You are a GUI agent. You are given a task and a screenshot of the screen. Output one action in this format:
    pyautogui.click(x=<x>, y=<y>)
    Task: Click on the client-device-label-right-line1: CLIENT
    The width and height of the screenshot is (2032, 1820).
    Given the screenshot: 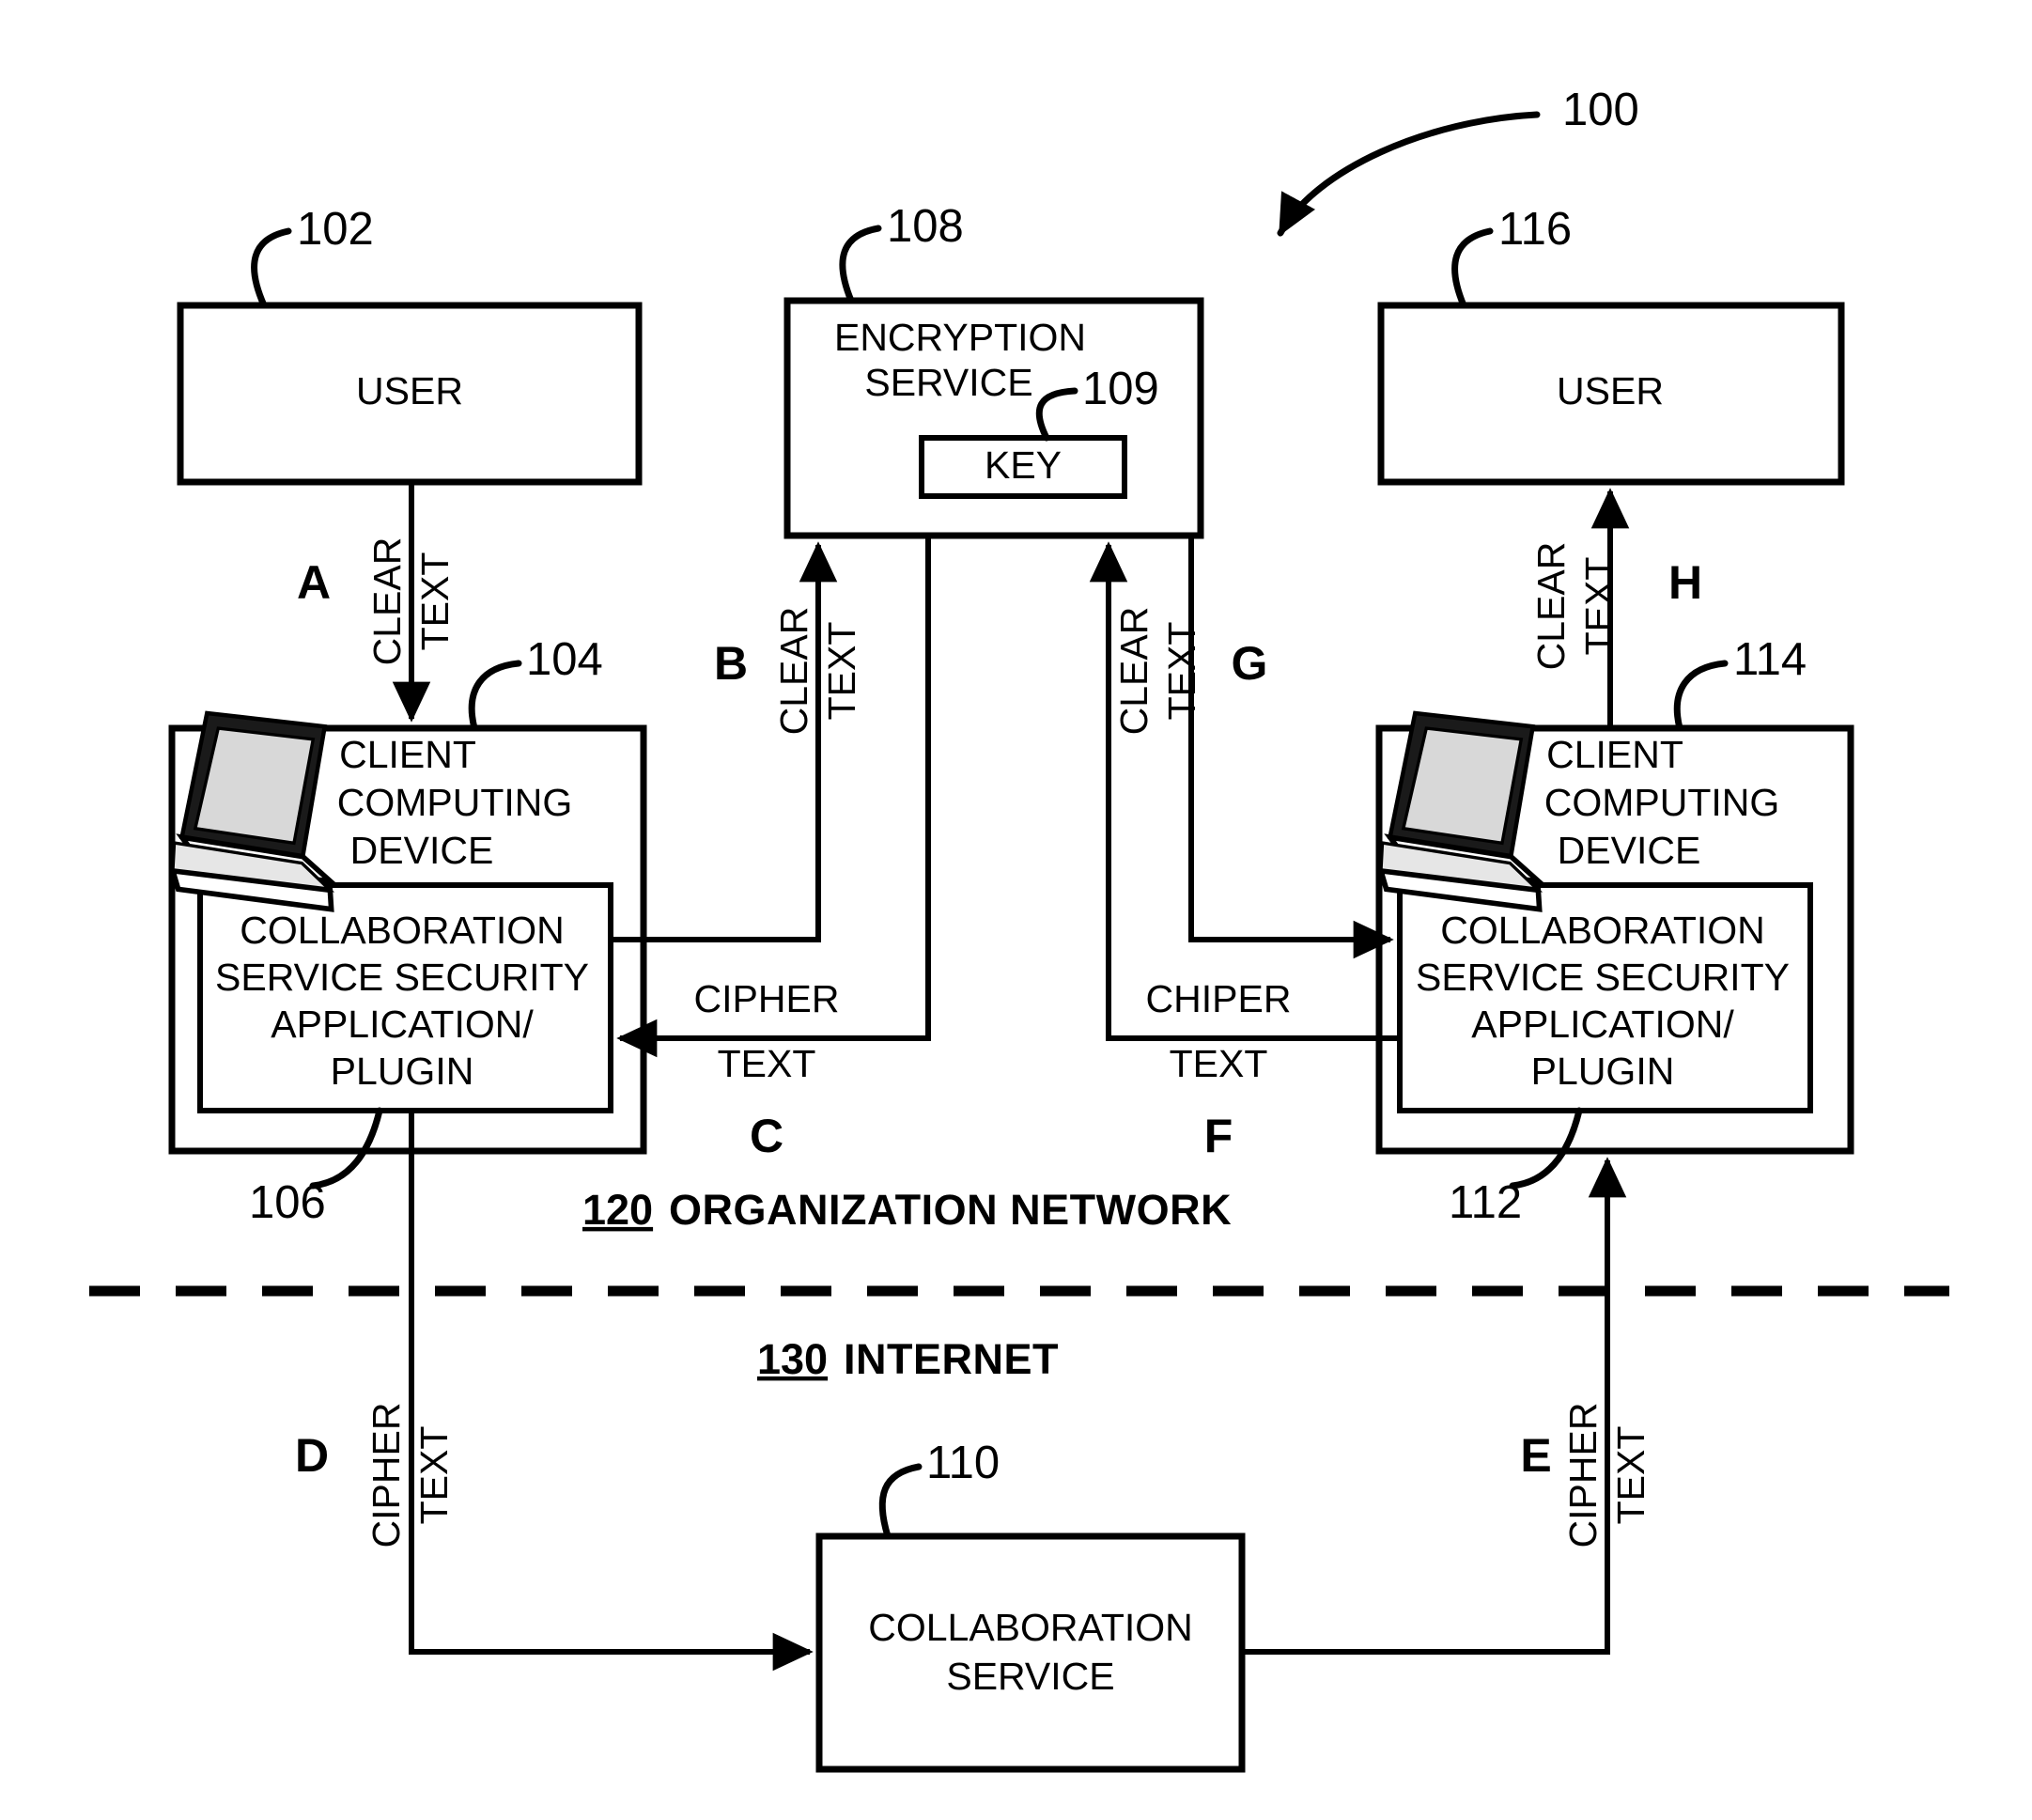 What is the action you would take?
    pyautogui.click(x=1614, y=754)
    